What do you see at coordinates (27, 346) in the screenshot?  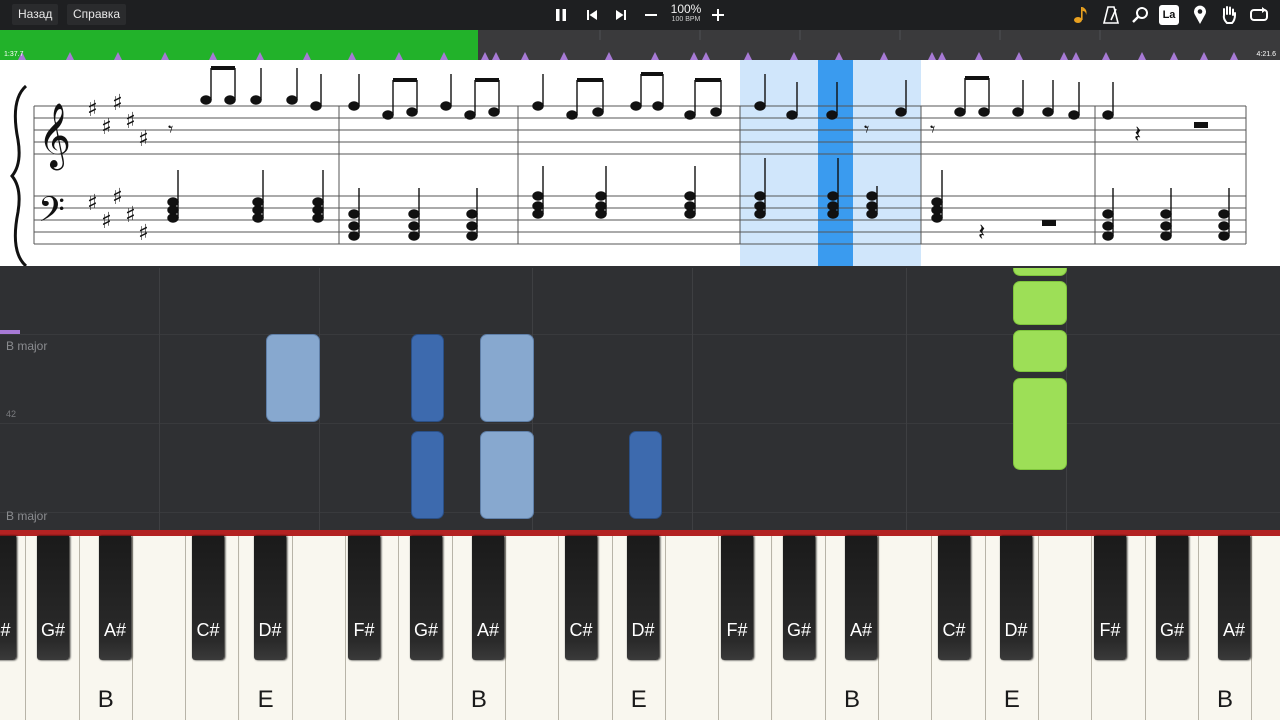 I see `key-signature-label: B major` at bounding box center [27, 346].